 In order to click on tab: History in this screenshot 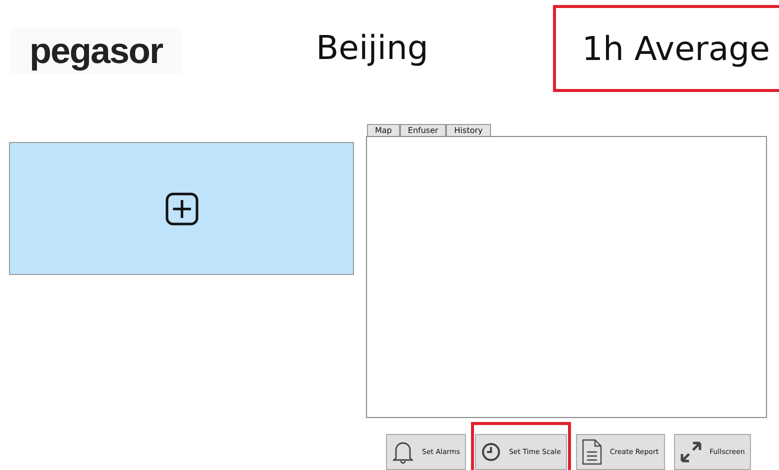, I will do `click(468, 130)`.